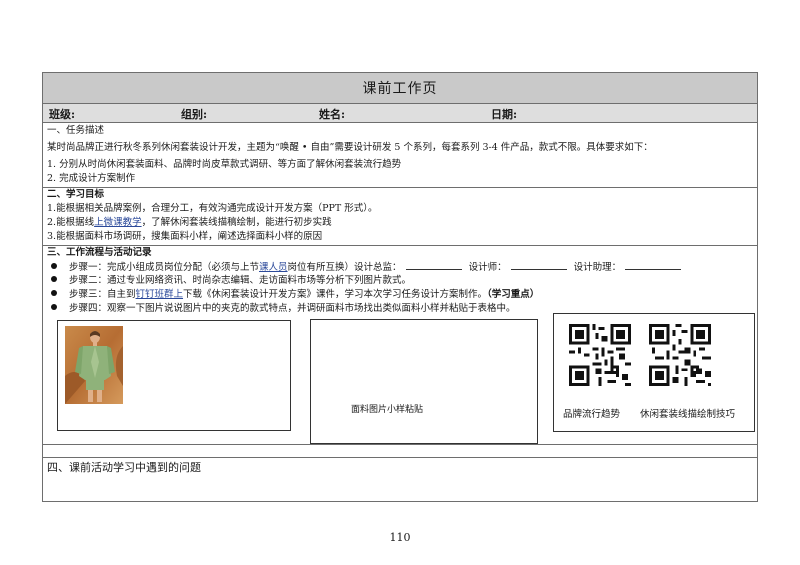  Describe the element at coordinates (597, 267) in the screenshot. I see `assistant-label: 设计助理：` at that location.